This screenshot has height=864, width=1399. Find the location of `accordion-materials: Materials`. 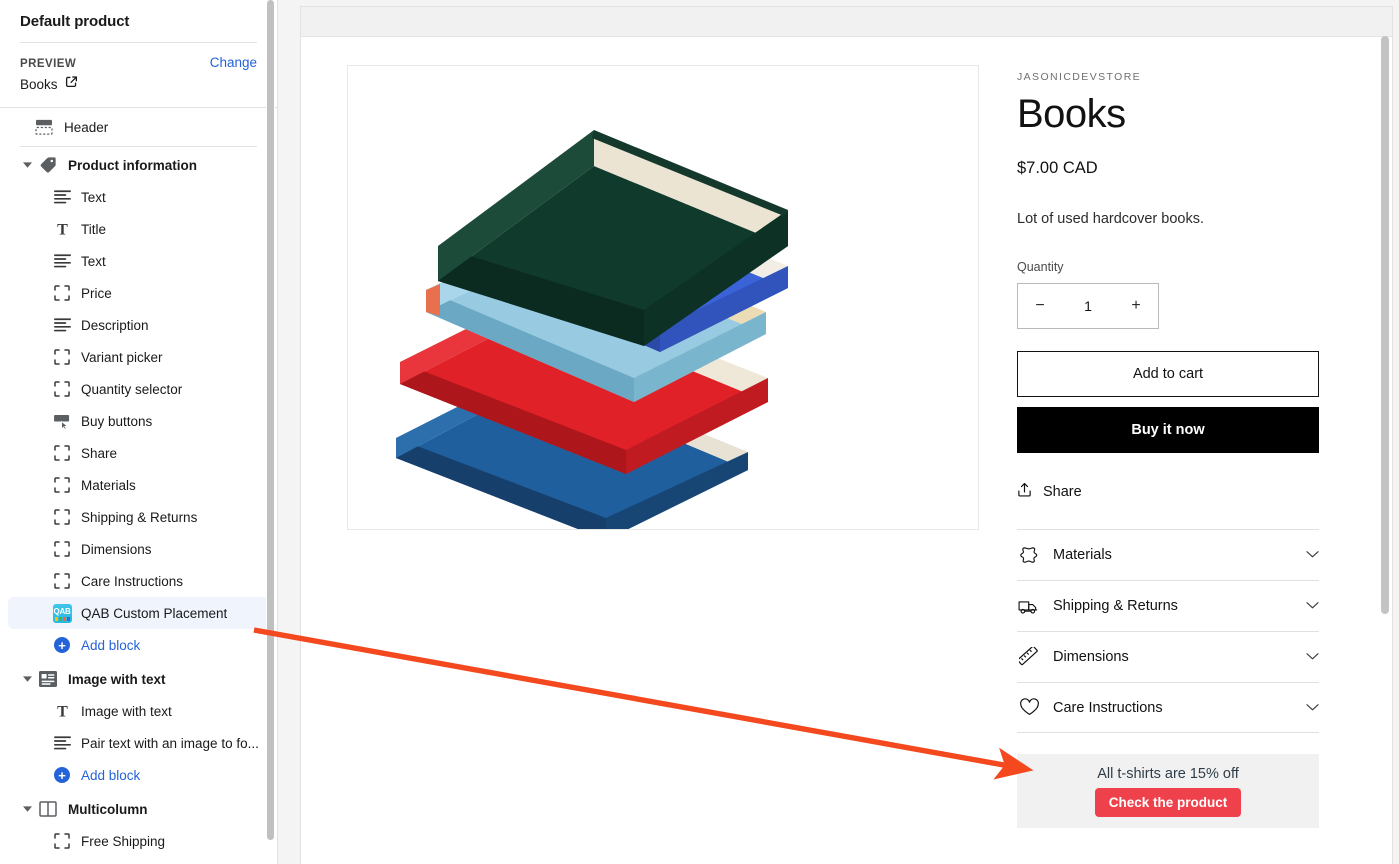

accordion-materials: Materials is located at coordinates (1168, 554).